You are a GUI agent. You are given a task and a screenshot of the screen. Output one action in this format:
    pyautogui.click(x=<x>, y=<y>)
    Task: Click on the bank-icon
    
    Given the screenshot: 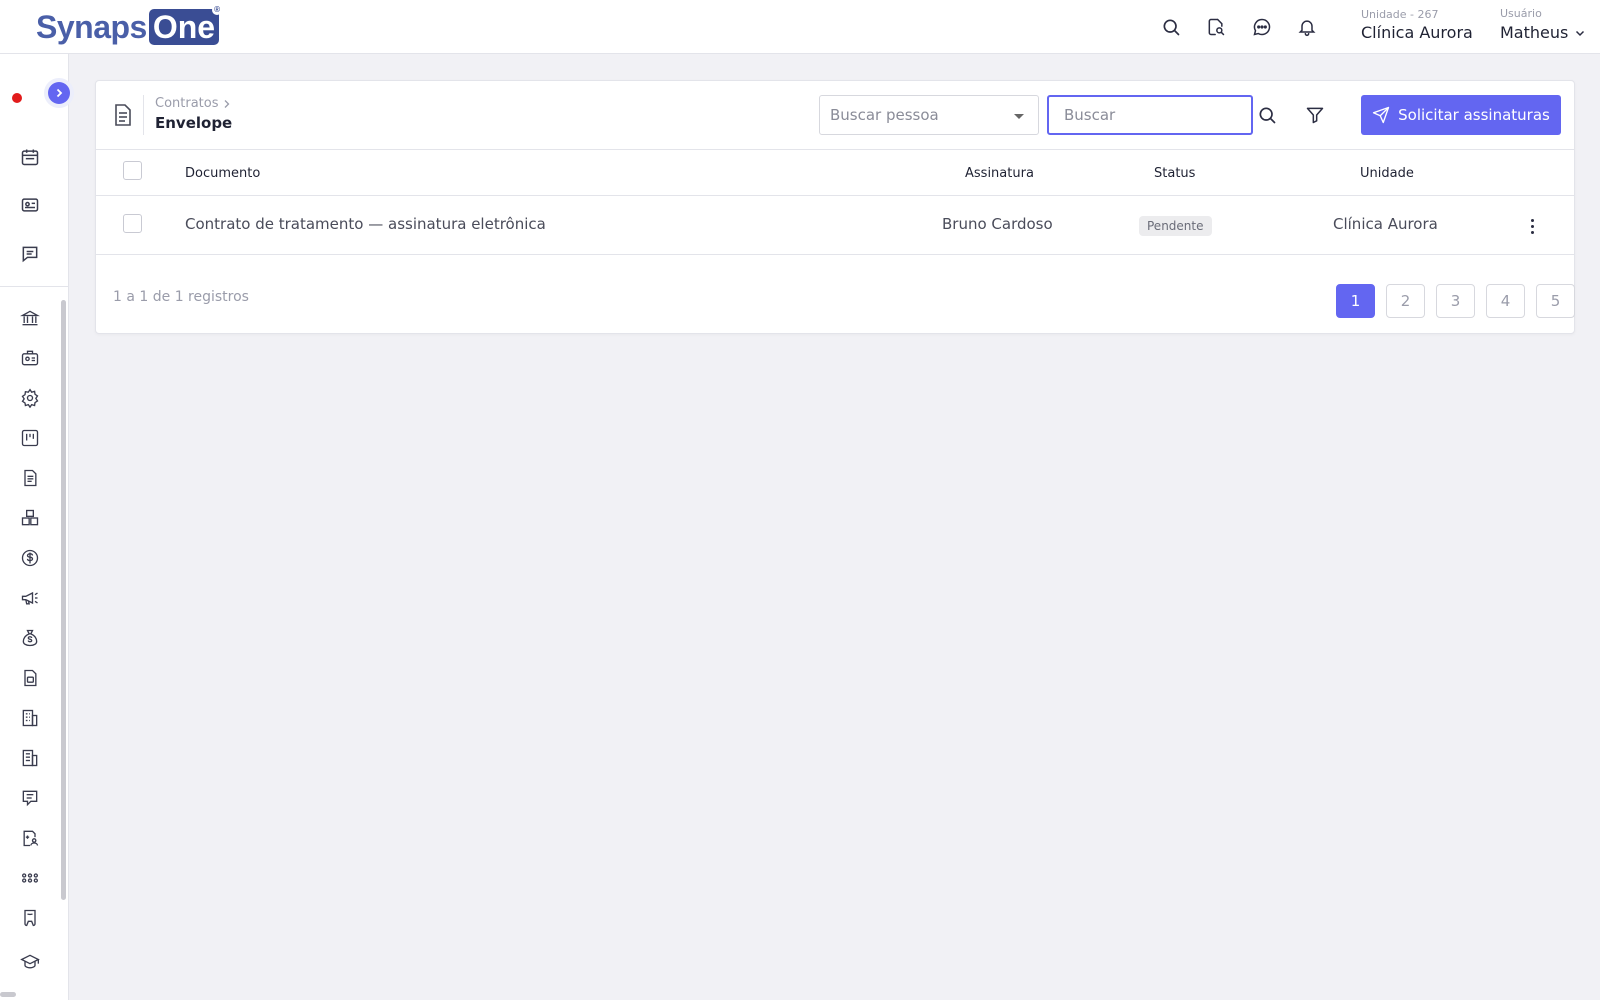 What is the action you would take?
    pyautogui.click(x=30, y=318)
    